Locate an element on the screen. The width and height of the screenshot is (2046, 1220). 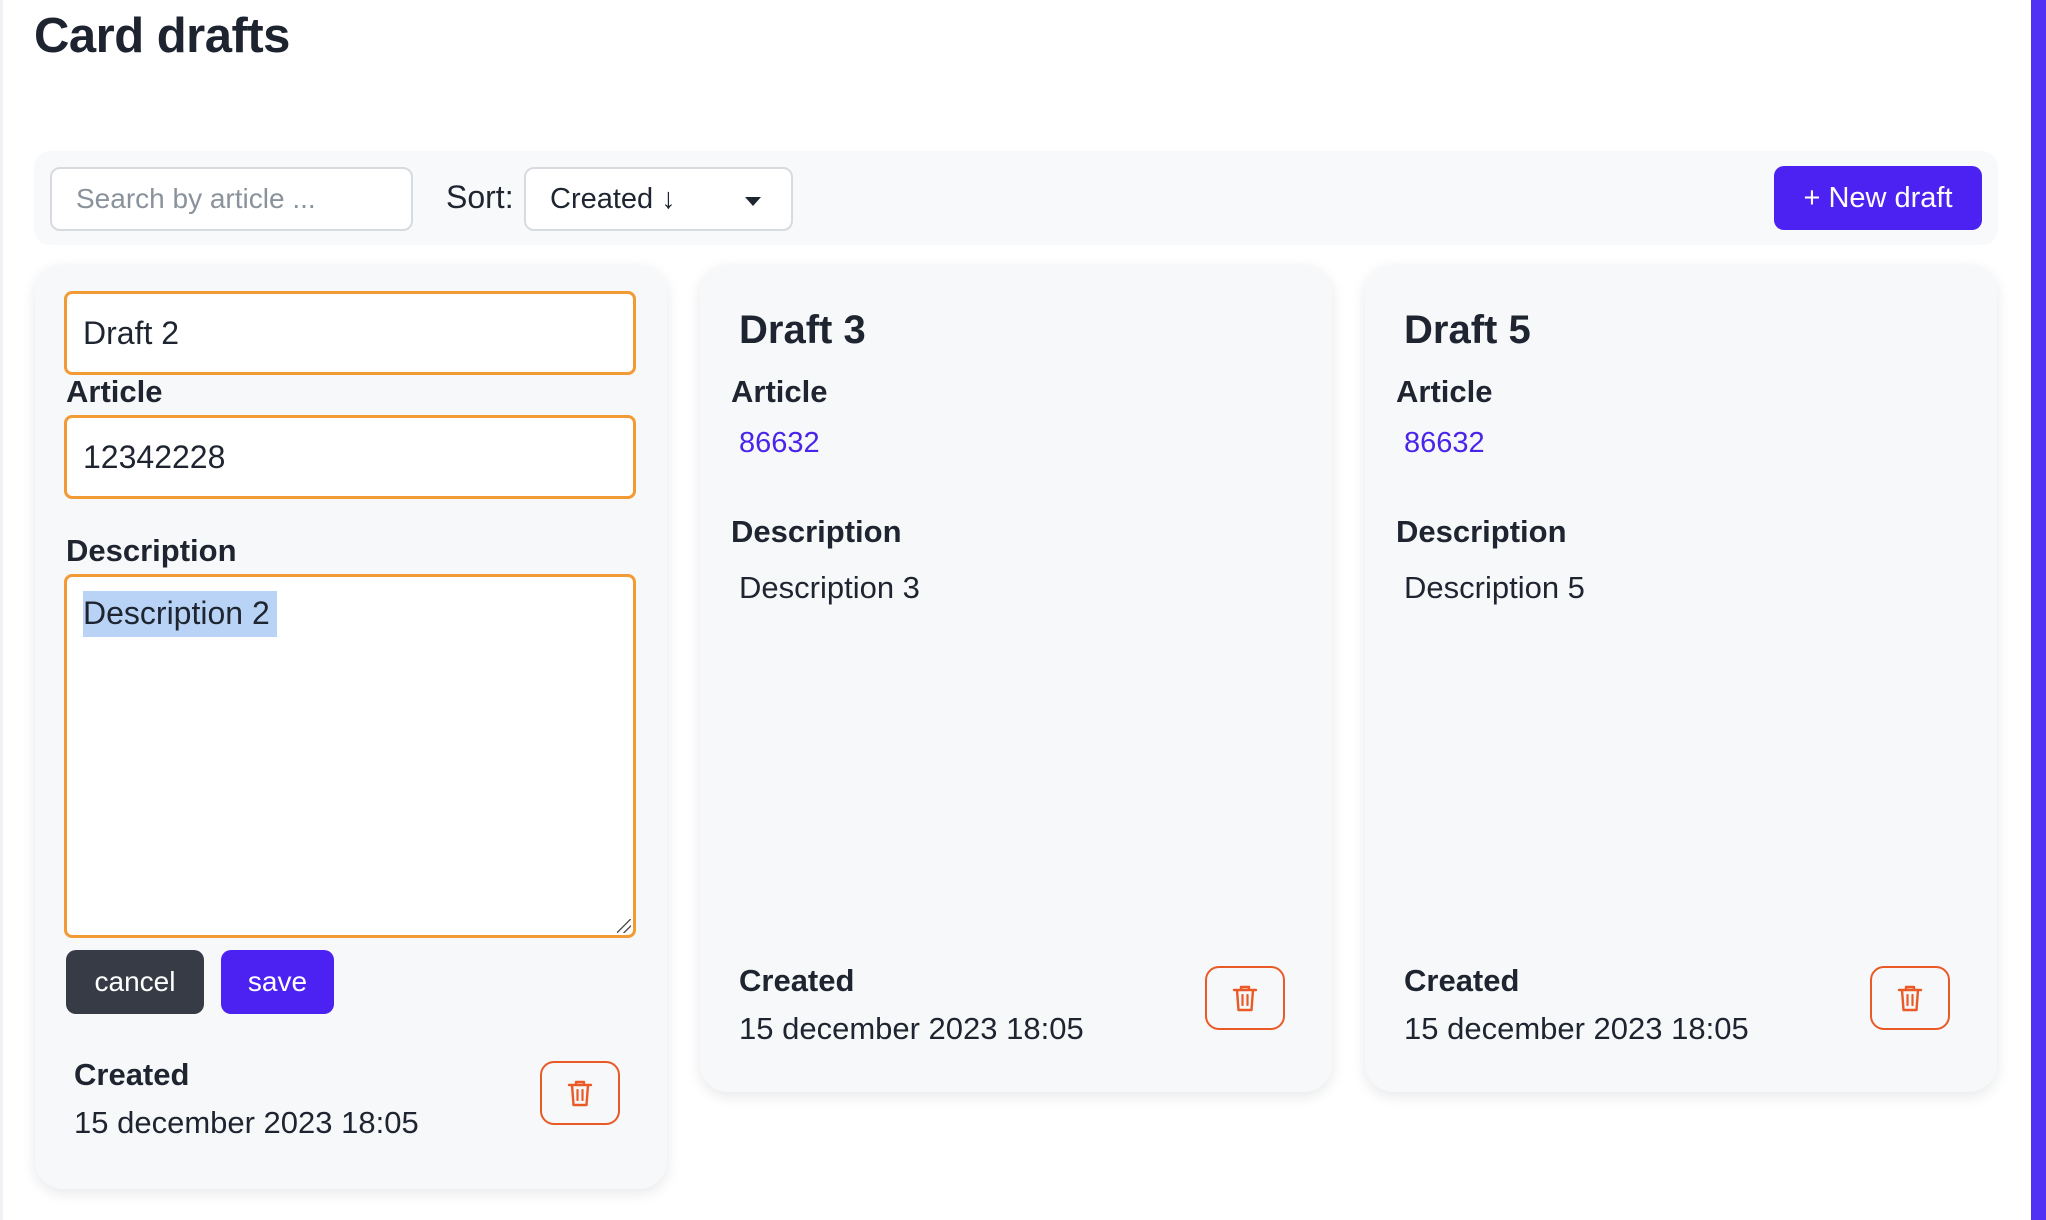
scrollbar-accent is located at coordinates (2038, 610).